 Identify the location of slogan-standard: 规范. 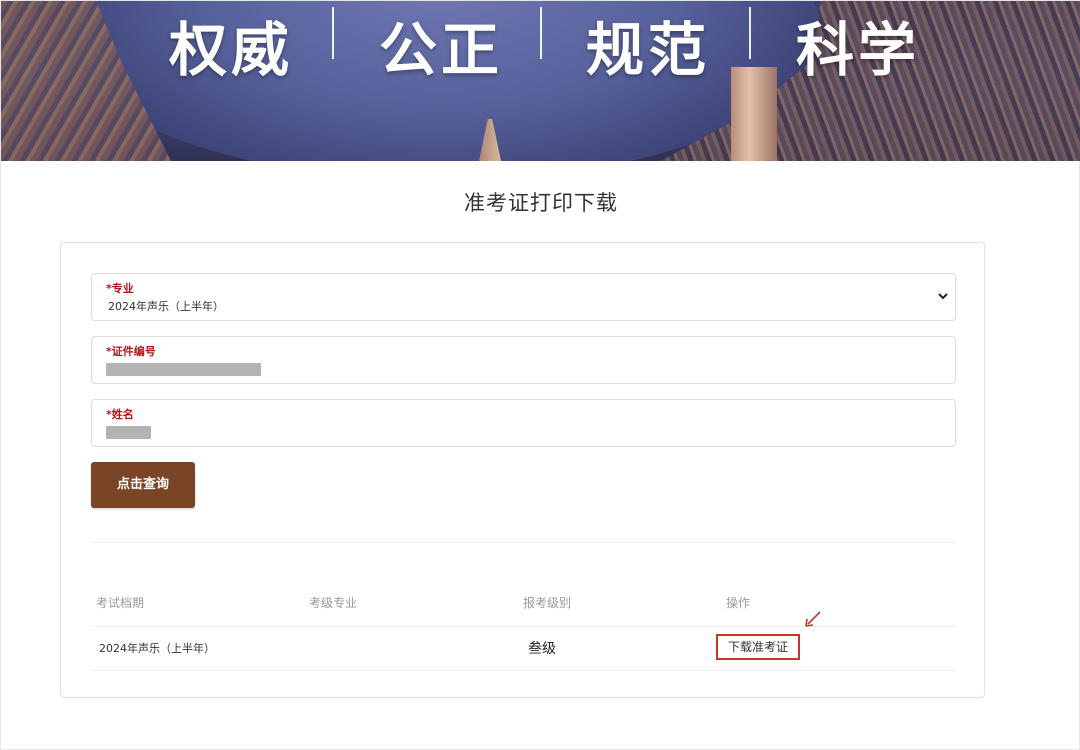
(648, 50).